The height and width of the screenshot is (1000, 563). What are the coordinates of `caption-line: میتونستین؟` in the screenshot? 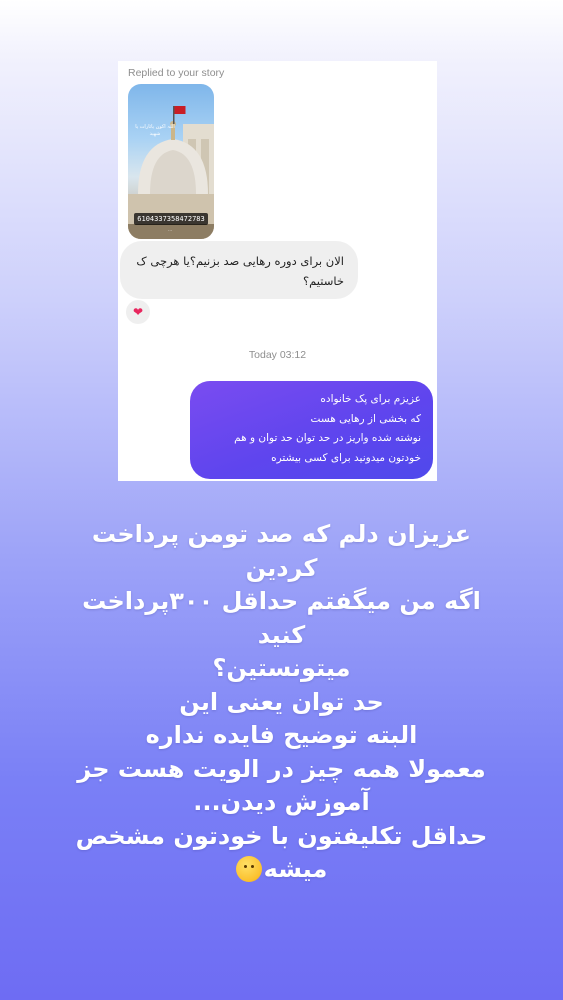 It's located at (281, 668).